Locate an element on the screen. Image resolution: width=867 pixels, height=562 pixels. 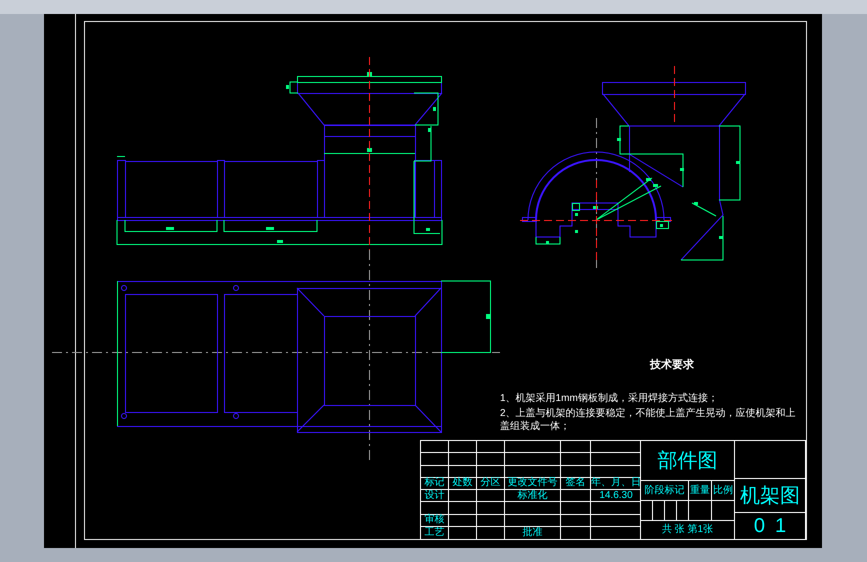
requirement-text: 2、上盖与机架的连接要稳定，不能使上盖产生晃动，应使机架和上盖组装成一体； is located at coordinates (648, 420).